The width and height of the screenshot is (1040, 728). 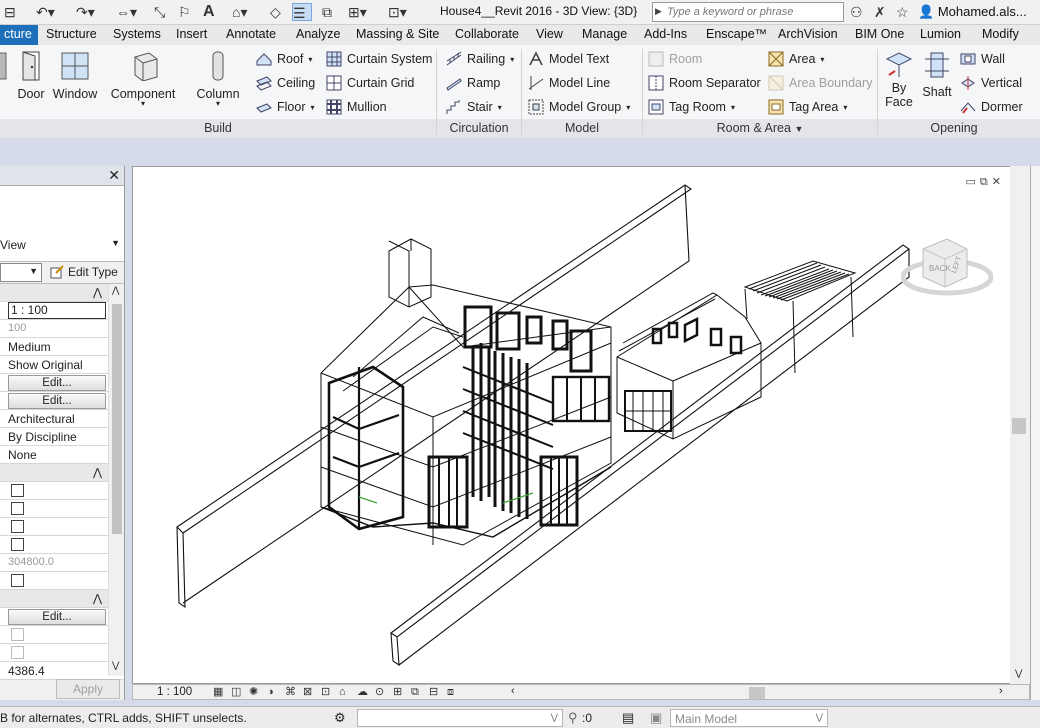 What do you see at coordinates (379, 59) in the screenshot?
I see `curtain-system-button: Curtain System` at bounding box center [379, 59].